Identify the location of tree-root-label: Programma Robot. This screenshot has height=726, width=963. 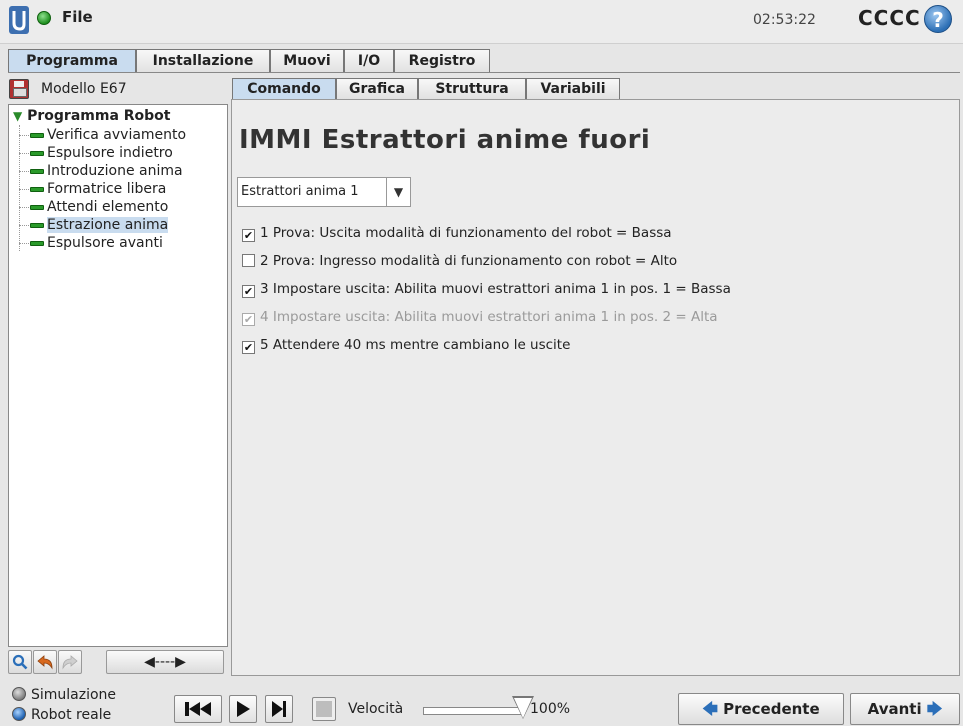
(99, 116).